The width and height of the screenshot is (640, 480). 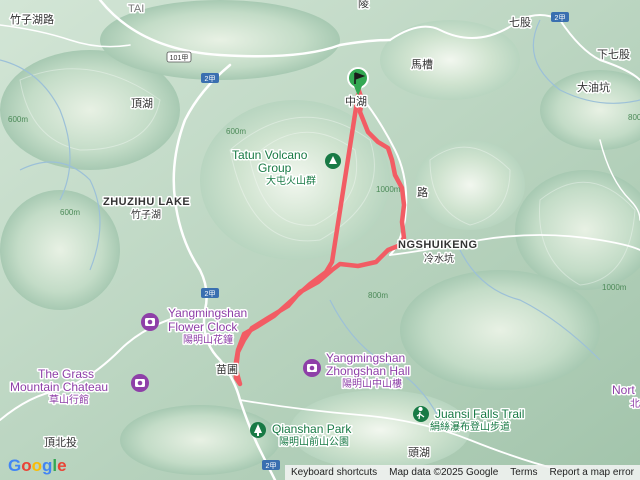 I want to click on tree-icon, so click(x=258, y=430).